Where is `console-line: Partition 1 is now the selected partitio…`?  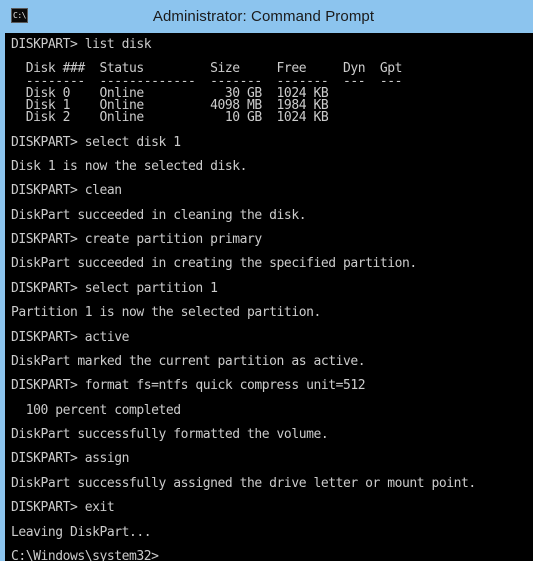
console-line: Partition 1 is now the selected partitio… is located at coordinates (166, 313).